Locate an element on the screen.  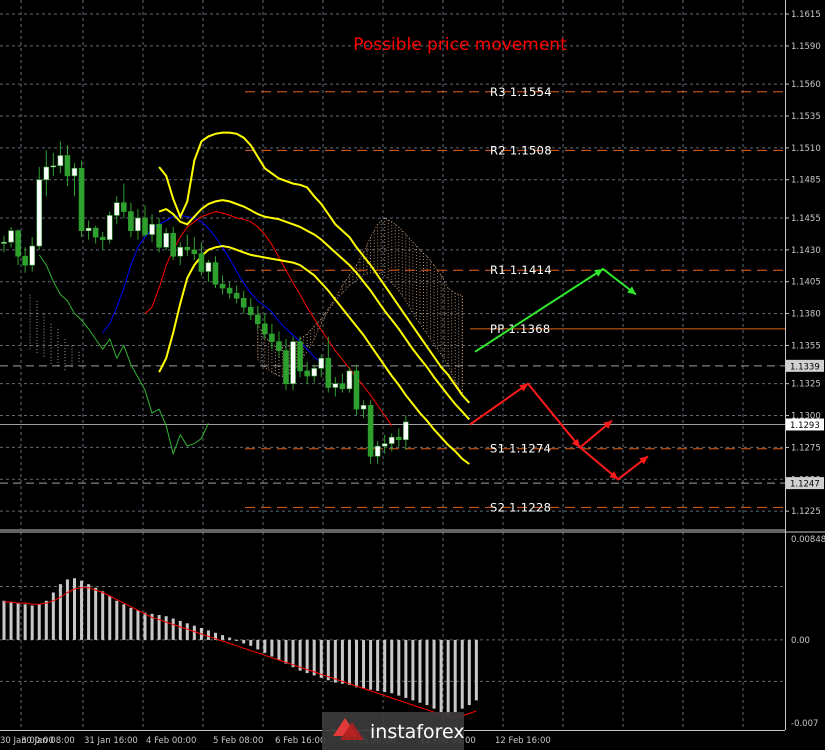
macd-tick-label: 0.00848 is located at coordinates (808, 540).